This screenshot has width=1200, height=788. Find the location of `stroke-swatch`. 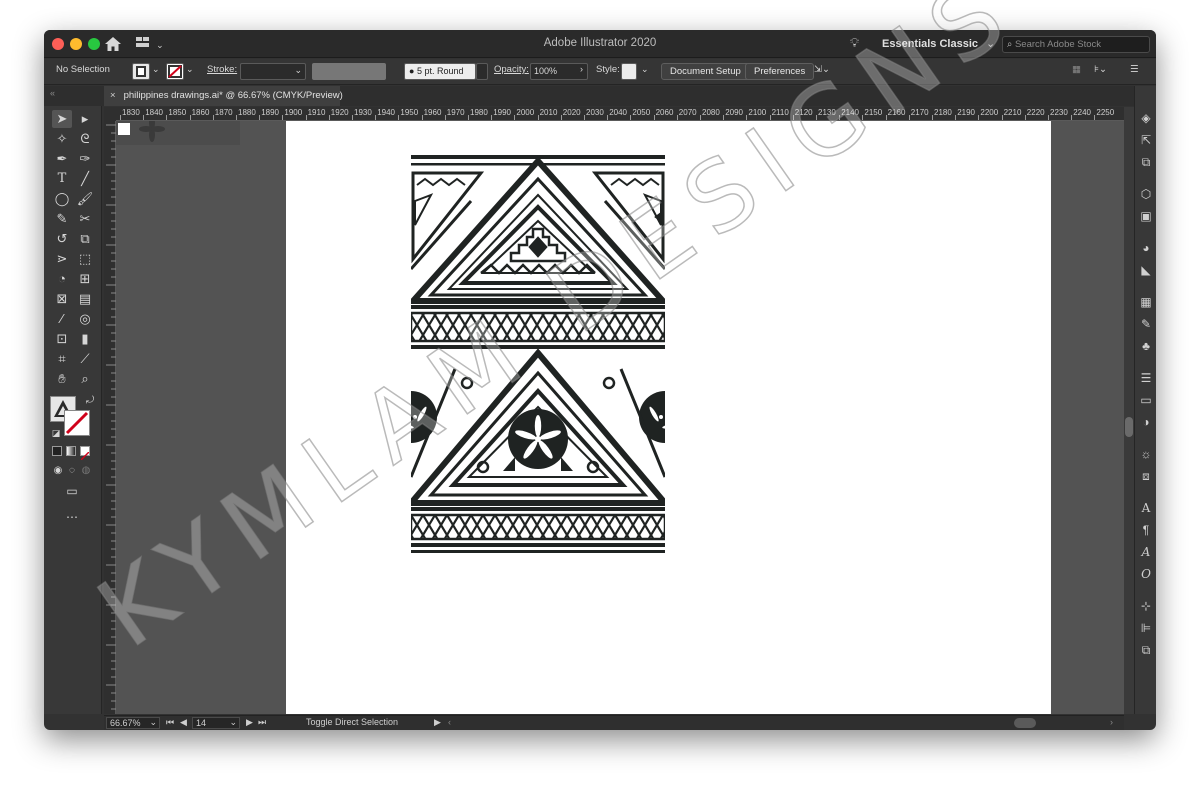

stroke-swatch is located at coordinates (175, 71).